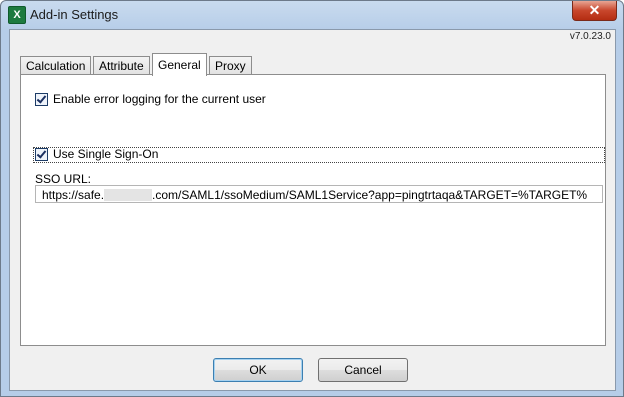 The image size is (624, 397). What do you see at coordinates (230, 65) in the screenshot?
I see `tab-proxy: Proxy` at bounding box center [230, 65].